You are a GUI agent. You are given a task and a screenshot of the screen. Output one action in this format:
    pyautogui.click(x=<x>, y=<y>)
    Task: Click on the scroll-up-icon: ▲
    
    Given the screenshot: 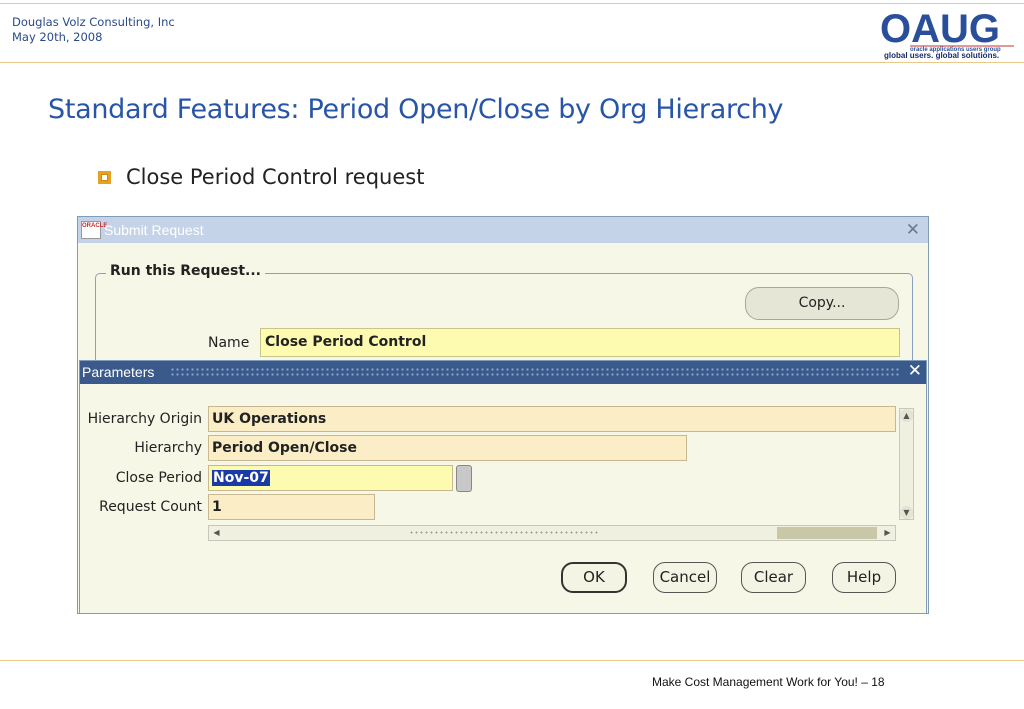 What is the action you would take?
    pyautogui.click(x=906, y=415)
    